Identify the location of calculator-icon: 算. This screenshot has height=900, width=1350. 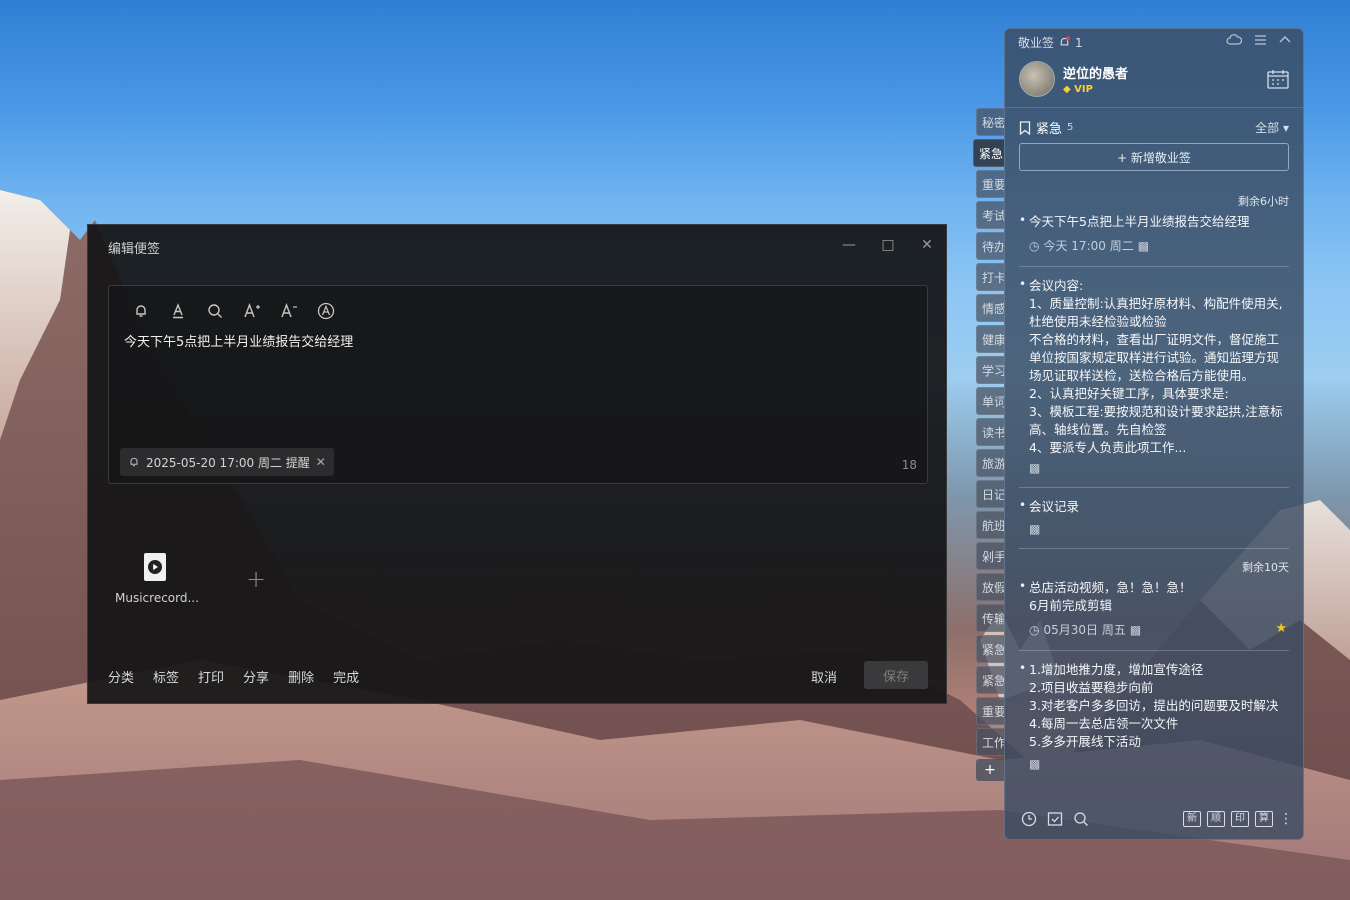
(1264, 819).